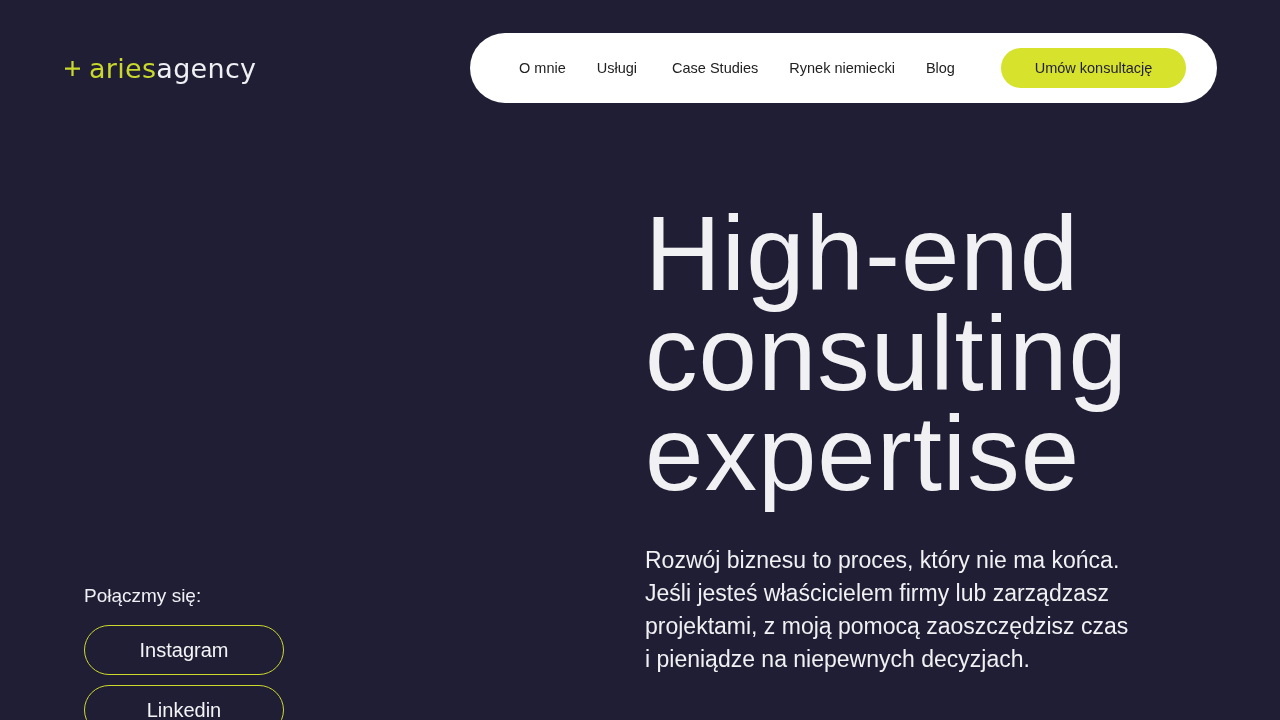  Describe the element at coordinates (542, 68) in the screenshot. I see `nav-link: O mnie` at that location.